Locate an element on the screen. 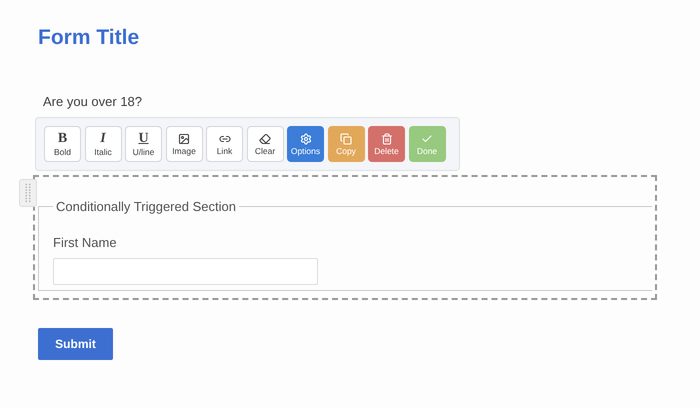 The image size is (700, 408). image-icon is located at coordinates (184, 138).